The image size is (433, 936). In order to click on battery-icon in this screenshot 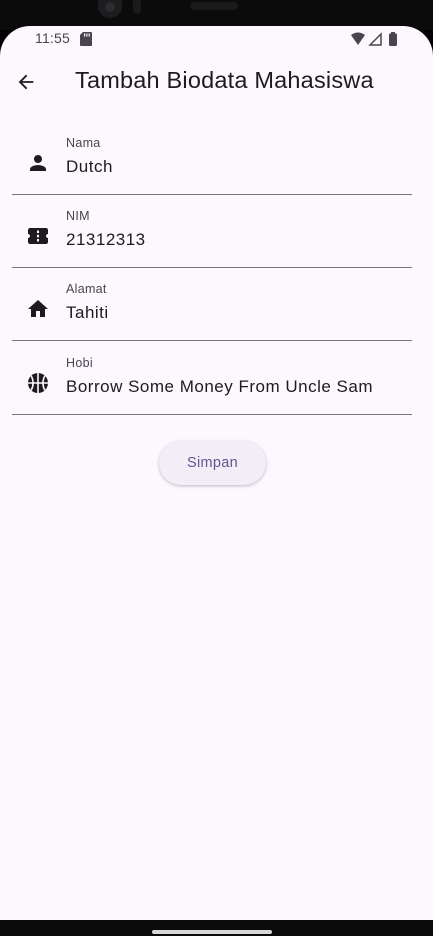, I will do `click(393, 39)`.